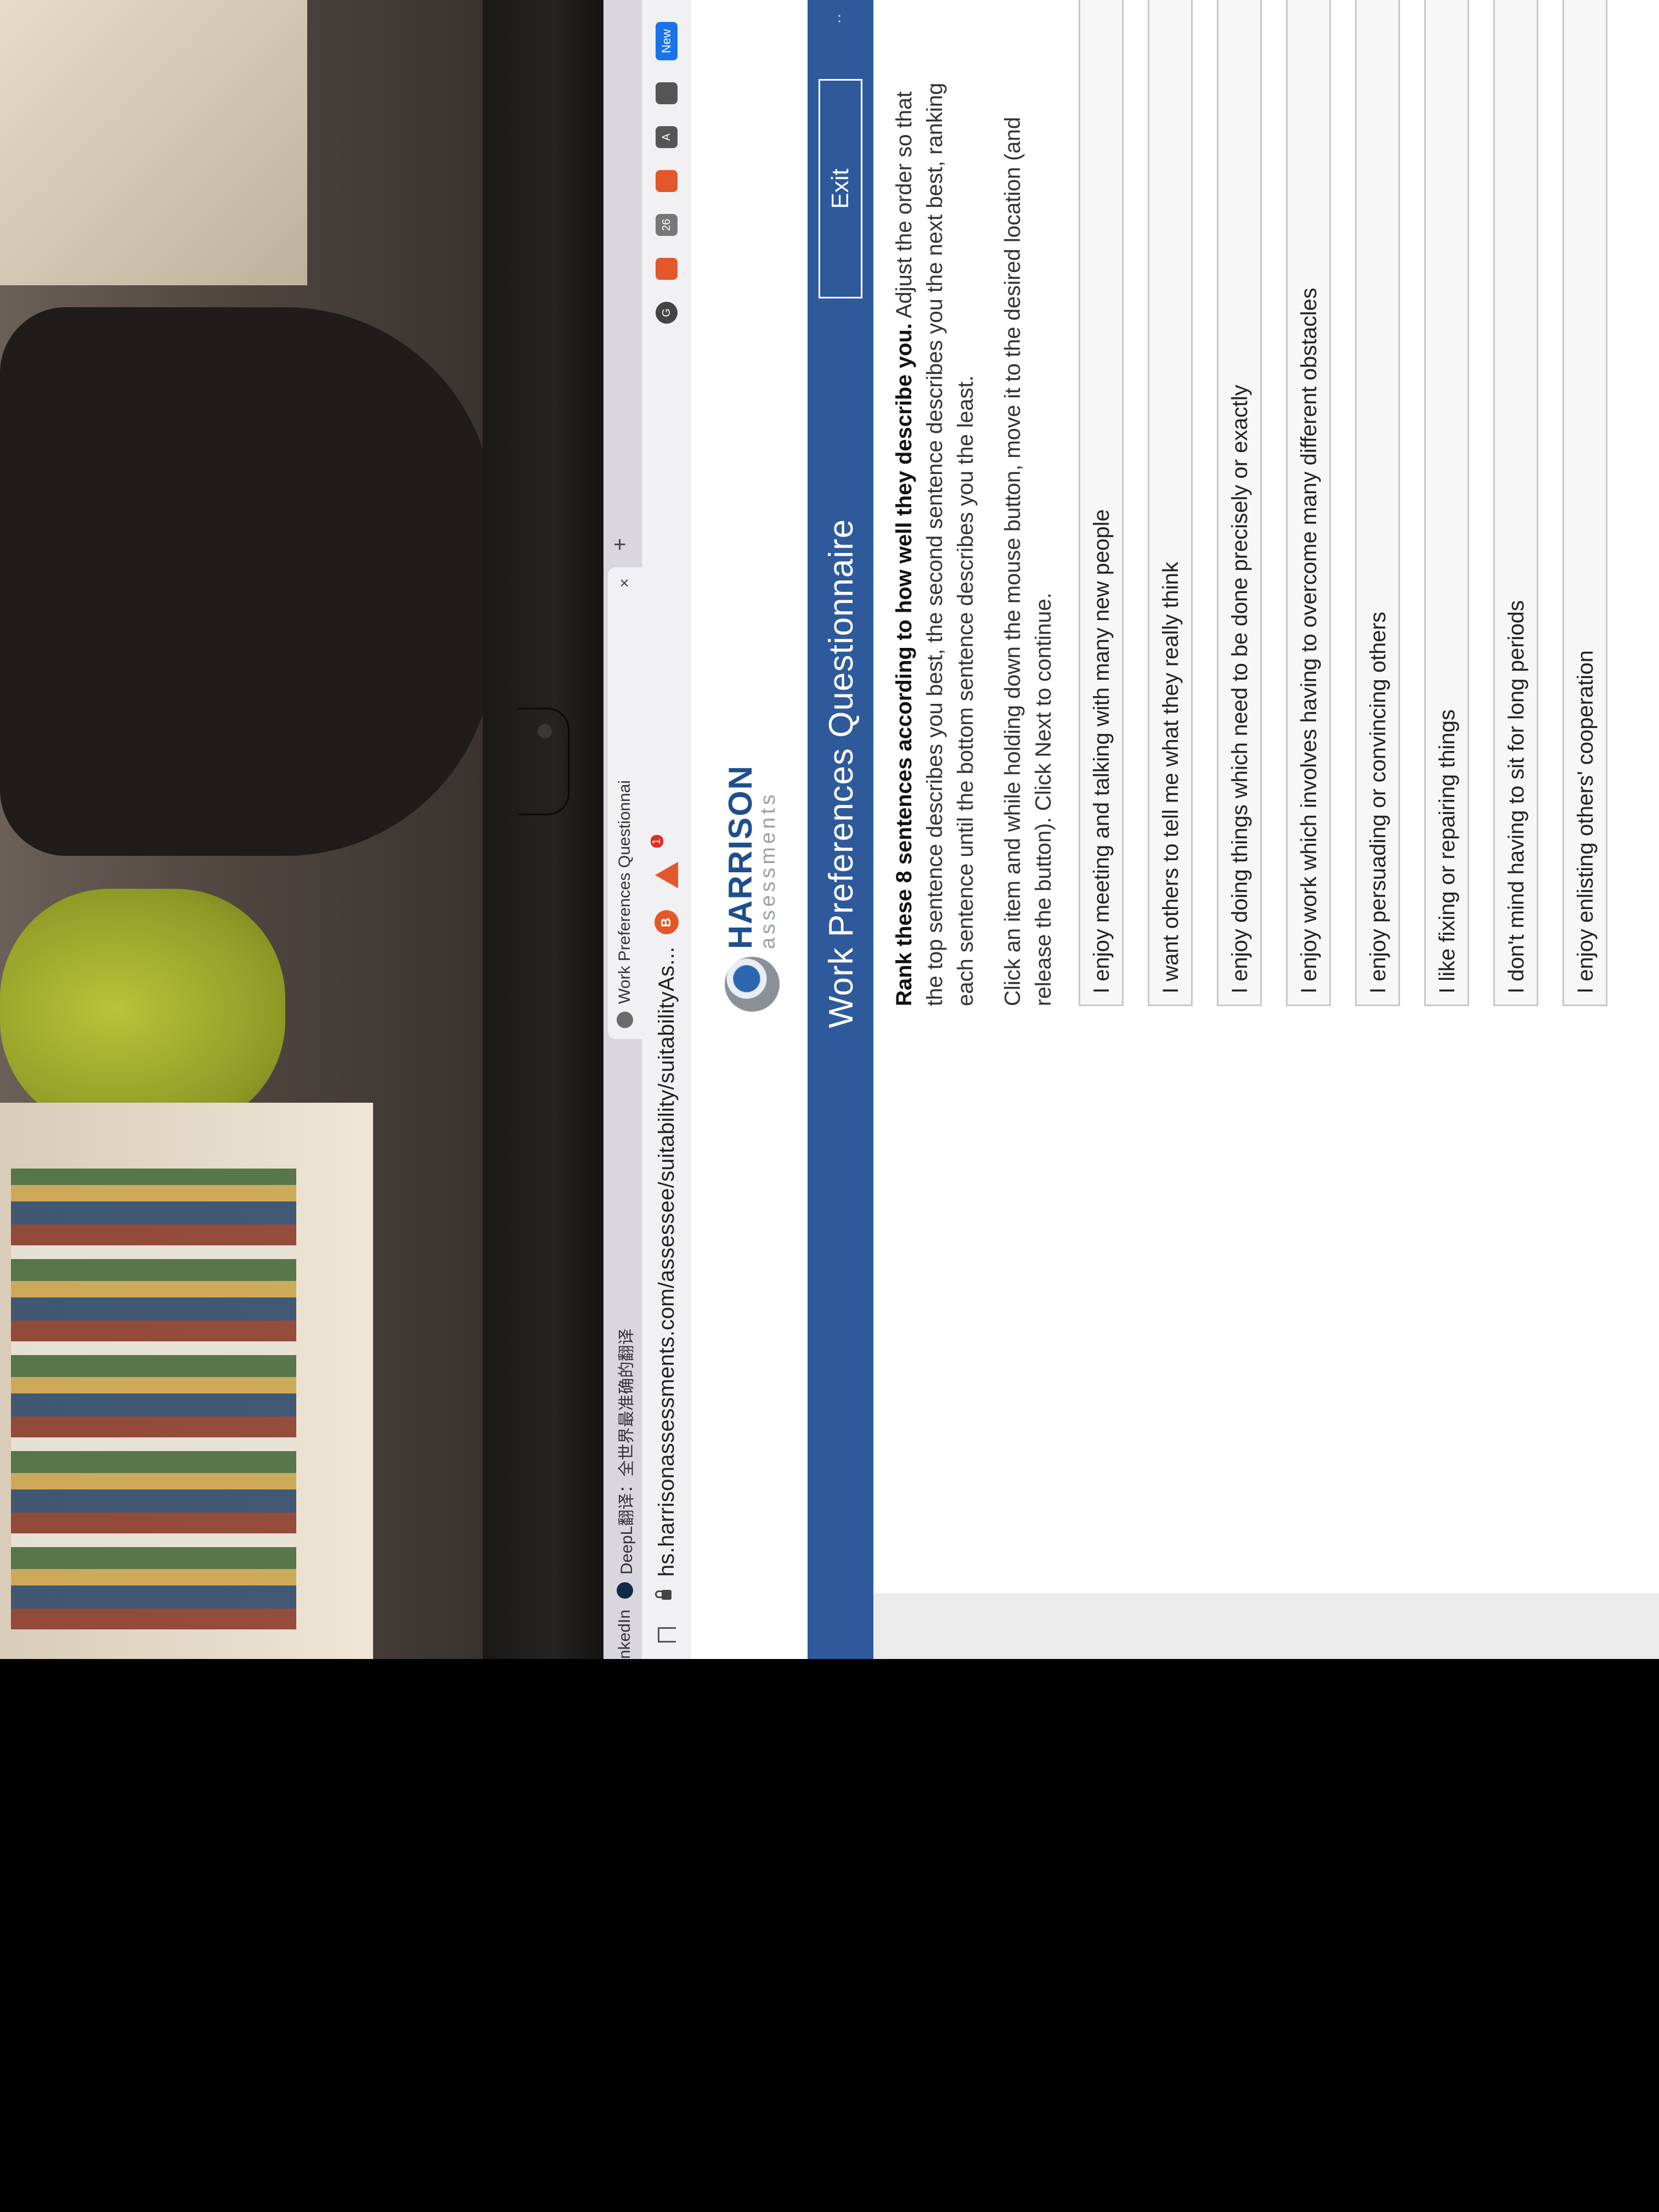  What do you see at coordinates (1233, 1626) in the screenshot?
I see `left-gutter` at bounding box center [1233, 1626].